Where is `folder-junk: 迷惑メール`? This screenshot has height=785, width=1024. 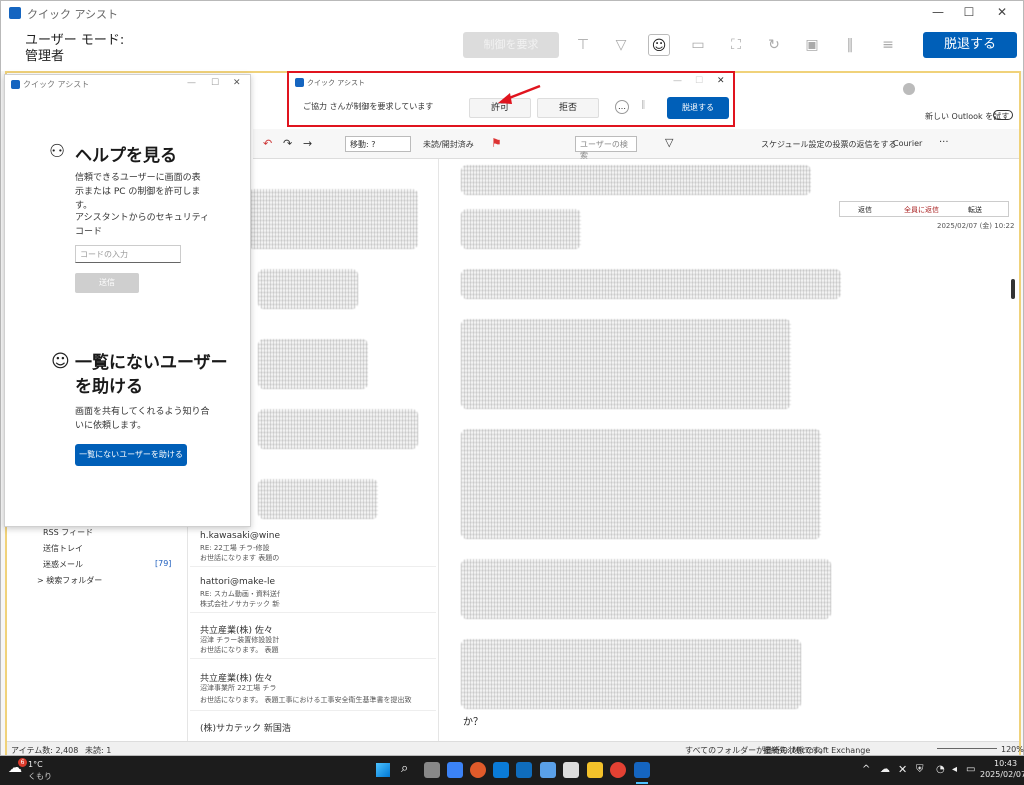 folder-junk: 迷惑メール is located at coordinates (63, 564).